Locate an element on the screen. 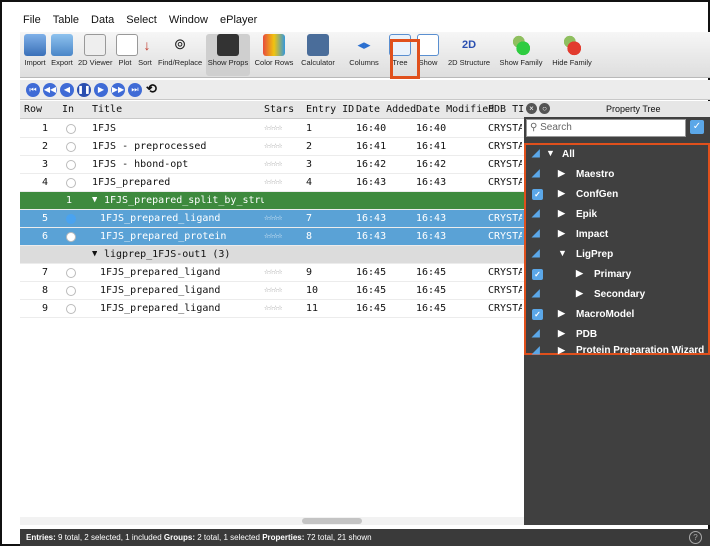  tree-node-primary: ✓ ▶ Primary is located at coordinates (617, 275).